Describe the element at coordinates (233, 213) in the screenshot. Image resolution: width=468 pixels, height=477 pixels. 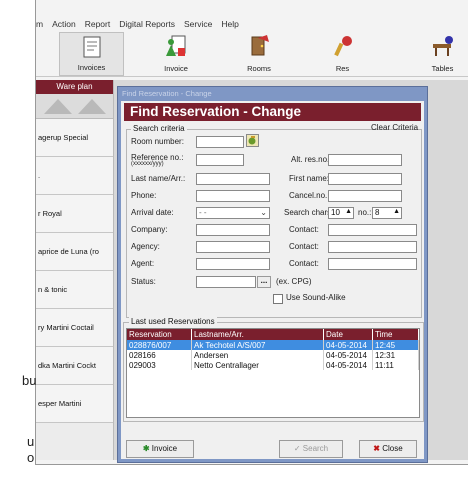
I see `arrival-date-picker: - - ⌄` at that location.